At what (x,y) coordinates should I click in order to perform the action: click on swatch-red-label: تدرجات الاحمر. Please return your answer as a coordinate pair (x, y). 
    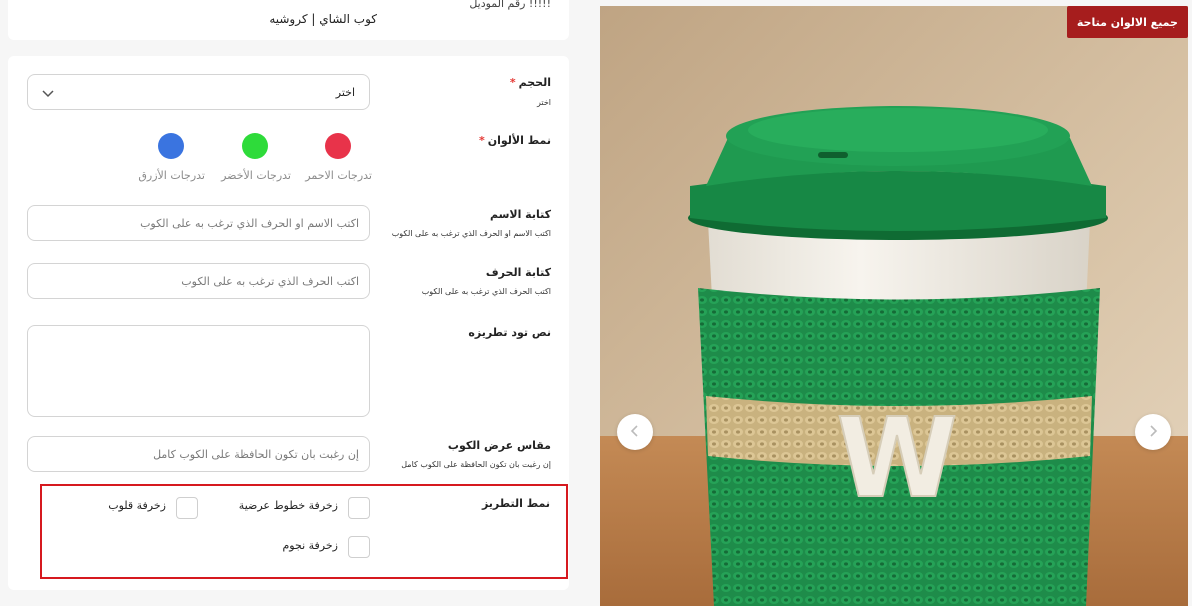
    Looking at the image, I should click on (338, 175).